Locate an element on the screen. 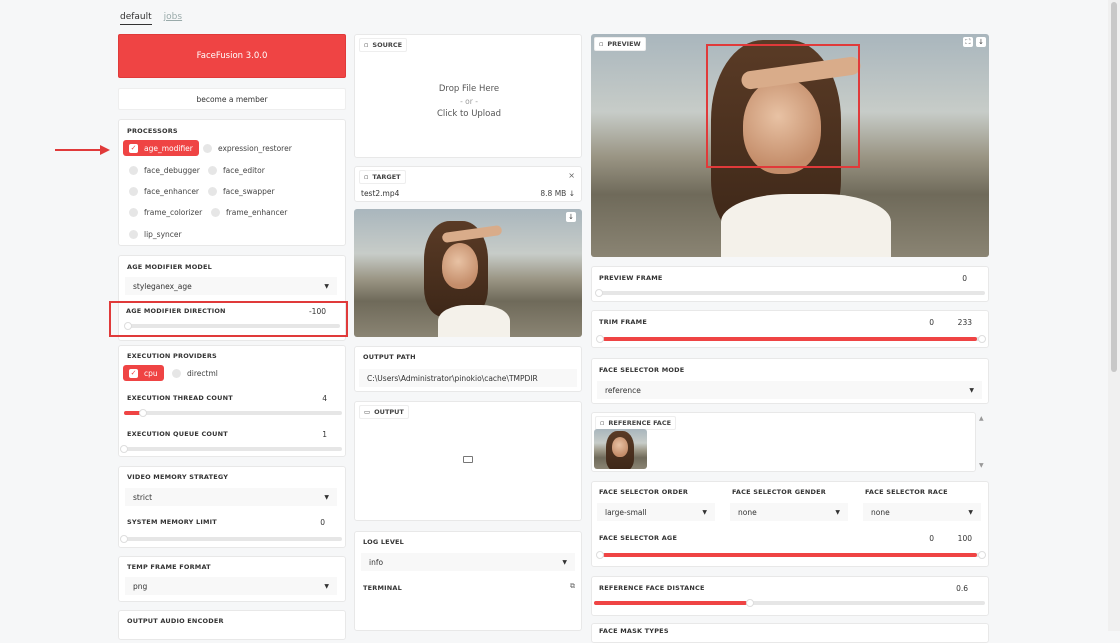 The image size is (1120, 643). trim-frame-fill is located at coordinates (790, 339).